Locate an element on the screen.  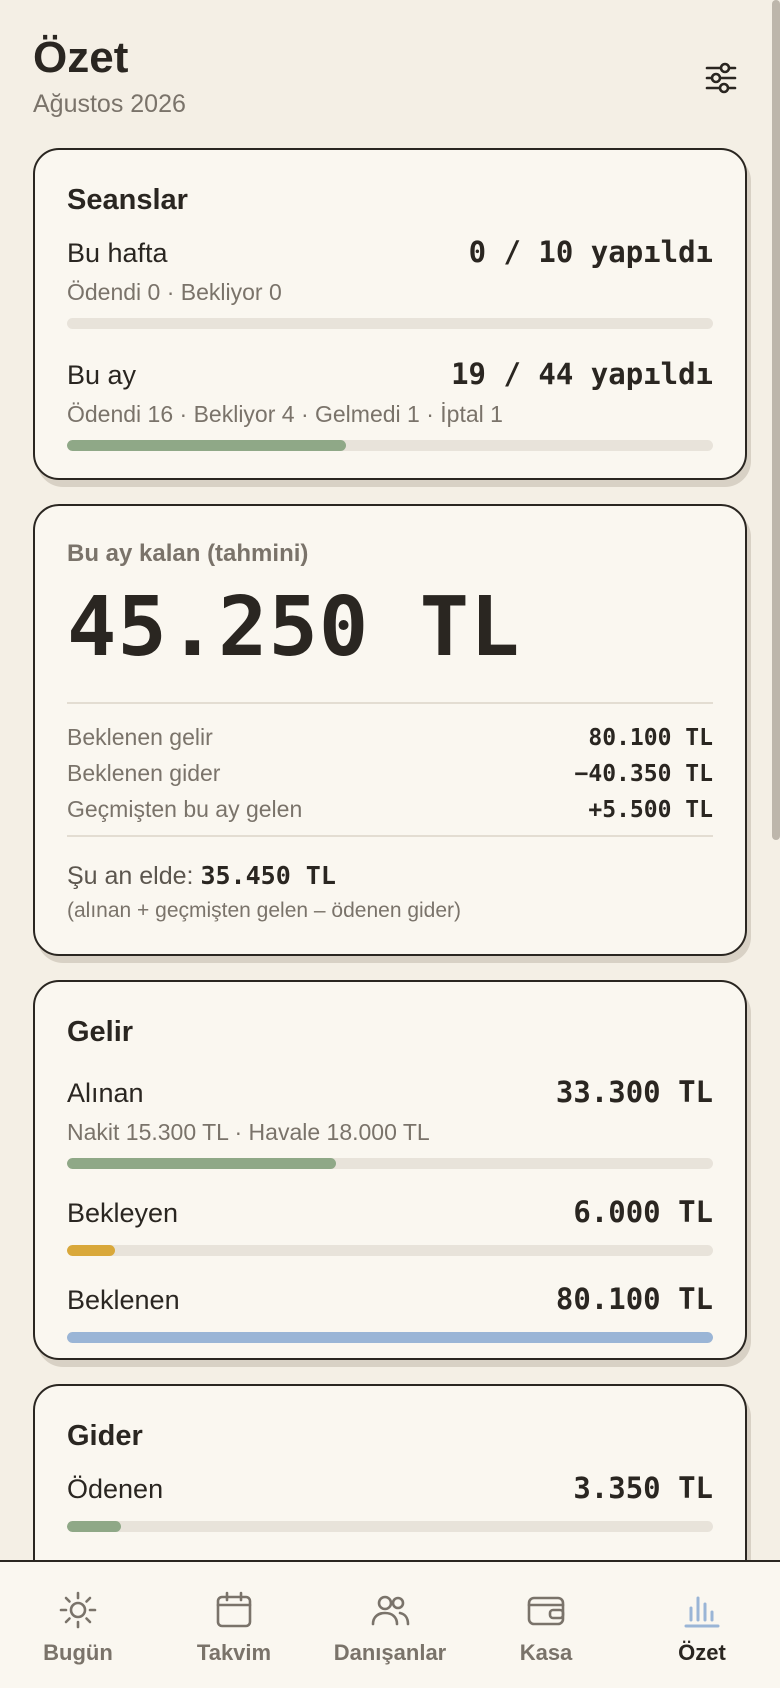
paid-value: 3.350 TL is located at coordinates (643, 1488).